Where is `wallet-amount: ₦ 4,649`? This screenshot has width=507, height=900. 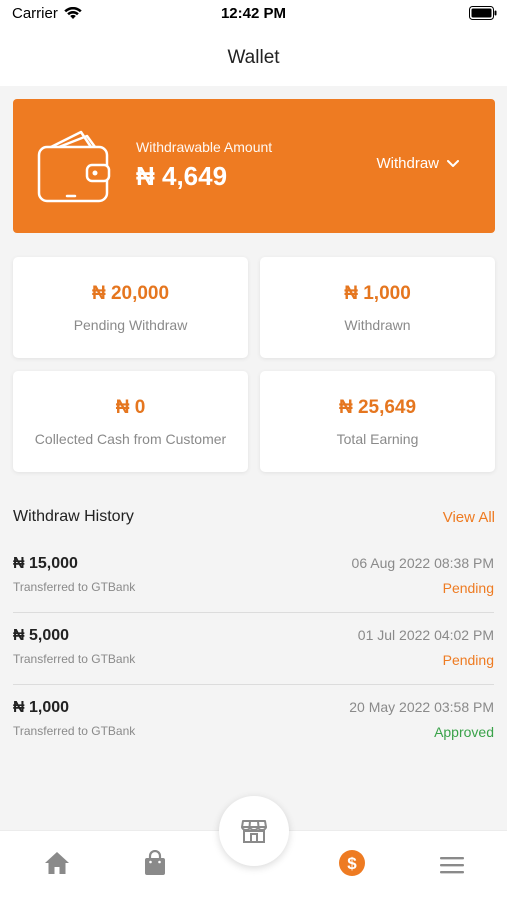 wallet-amount: ₦ 4,649 is located at coordinates (182, 176).